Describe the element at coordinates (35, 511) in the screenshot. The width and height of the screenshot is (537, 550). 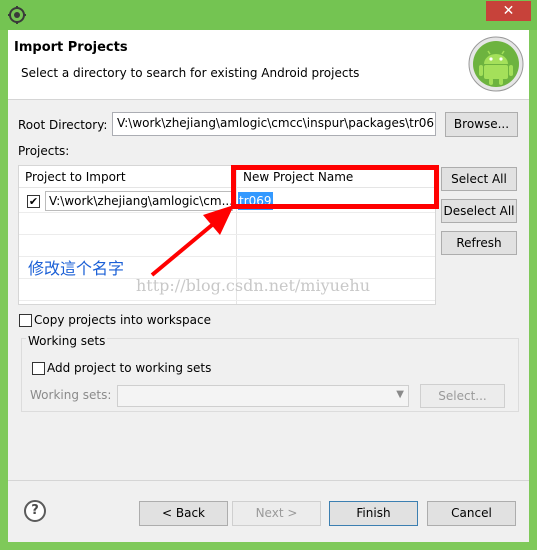
I see `help-icon: ?` at that location.